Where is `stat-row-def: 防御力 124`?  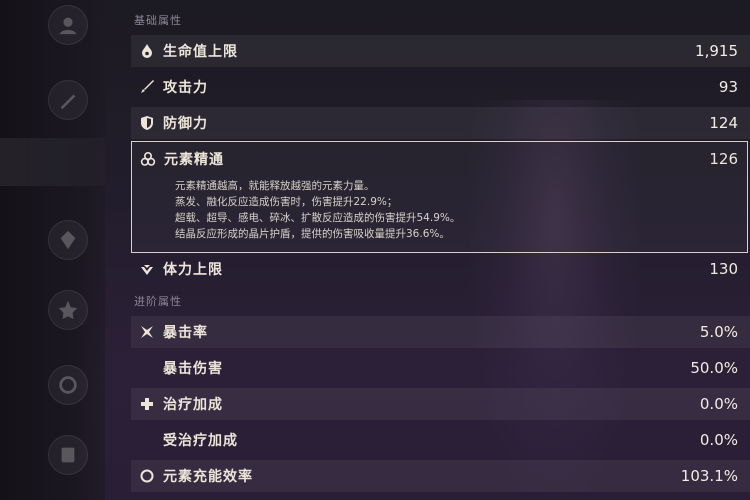 stat-row-def: 防御力 124 is located at coordinates (440, 123).